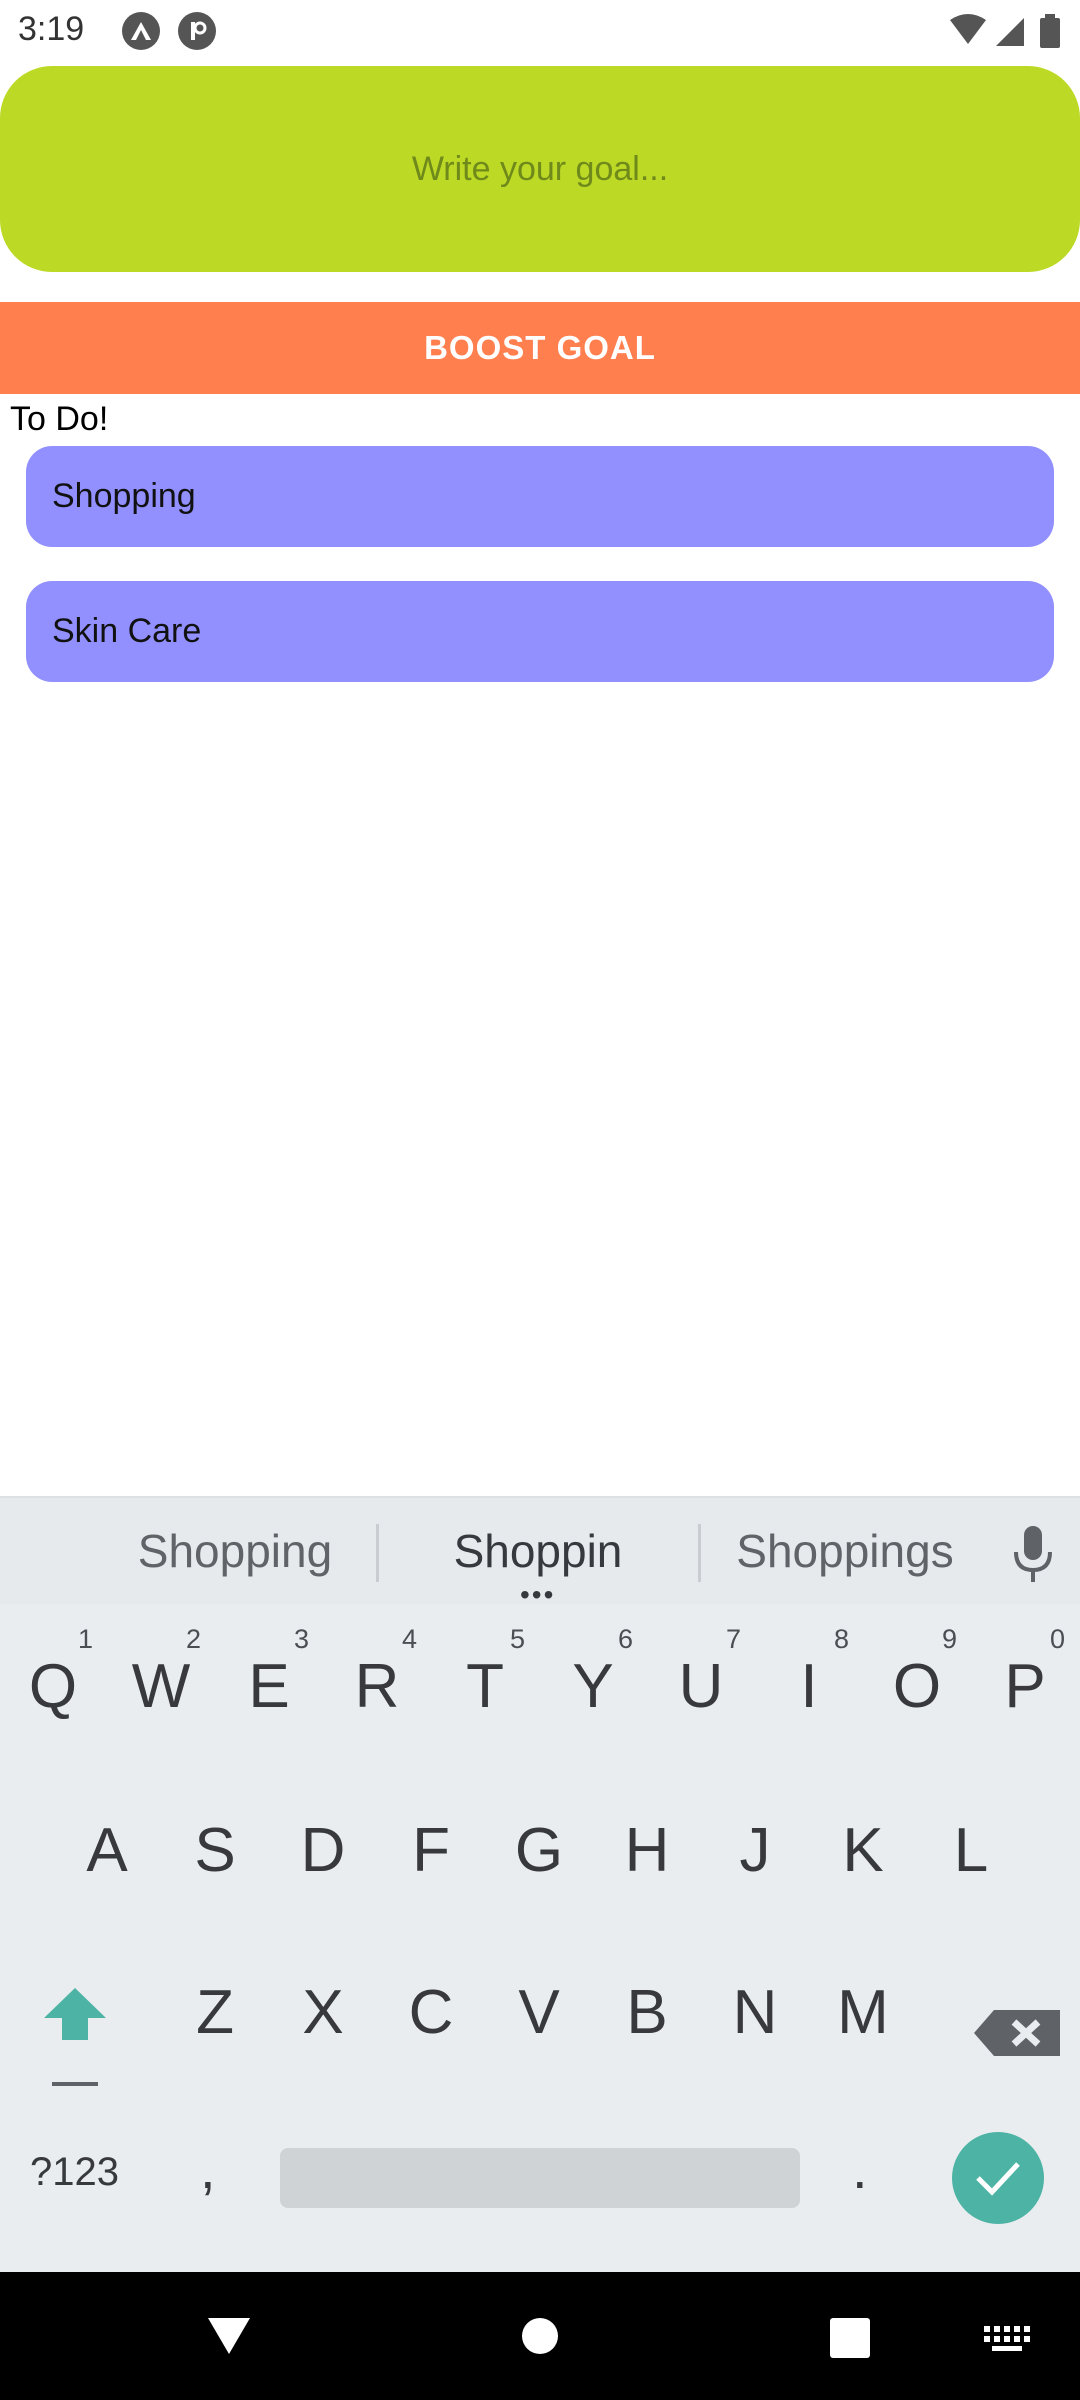  I want to click on check-icon, so click(998, 2179).